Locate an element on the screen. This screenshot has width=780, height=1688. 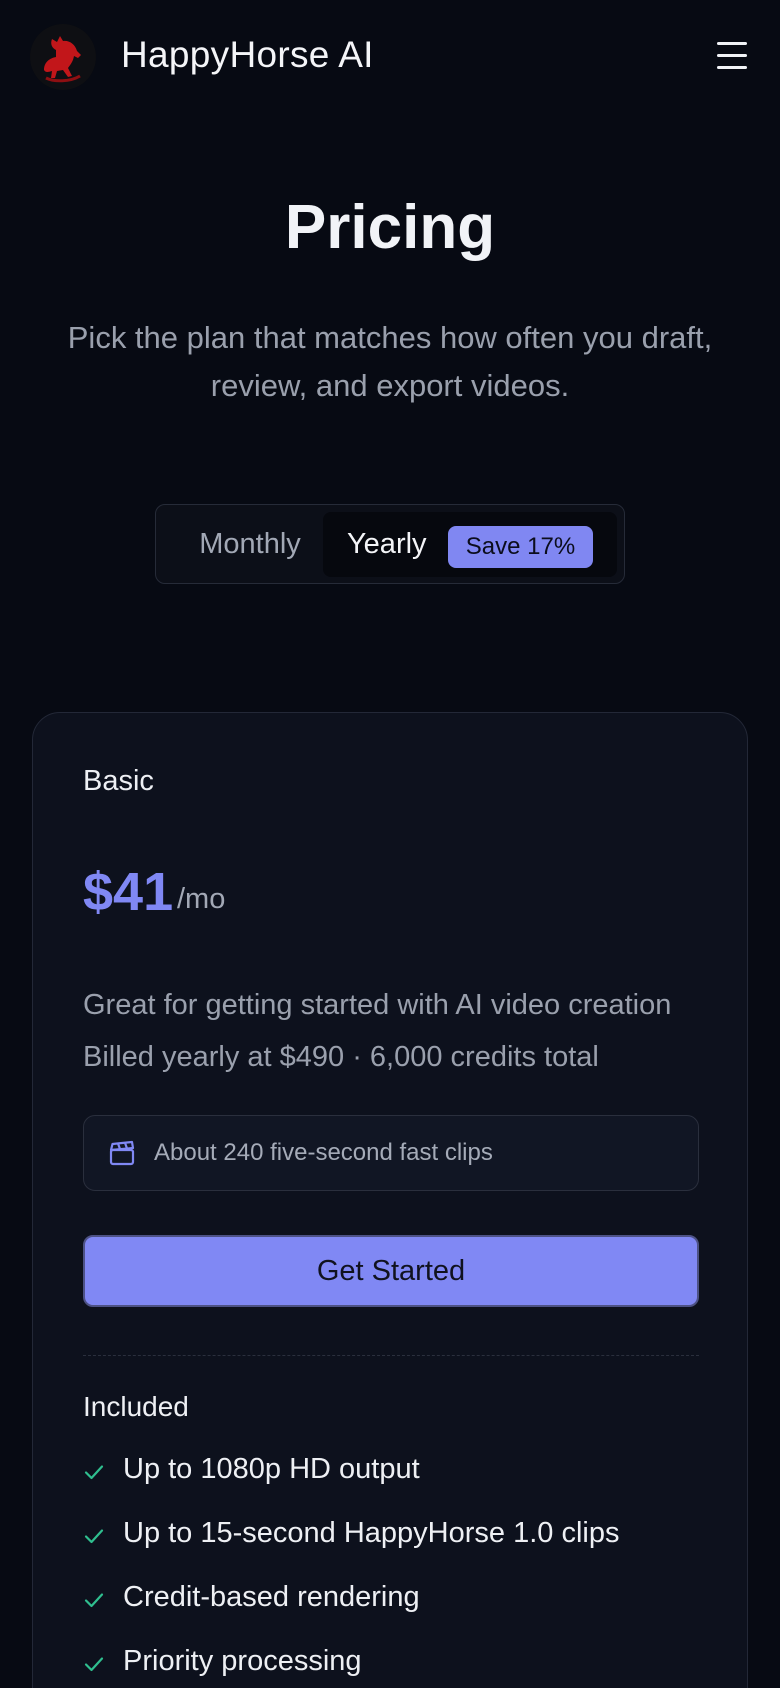
included-heading: Included is located at coordinates (136, 1406).